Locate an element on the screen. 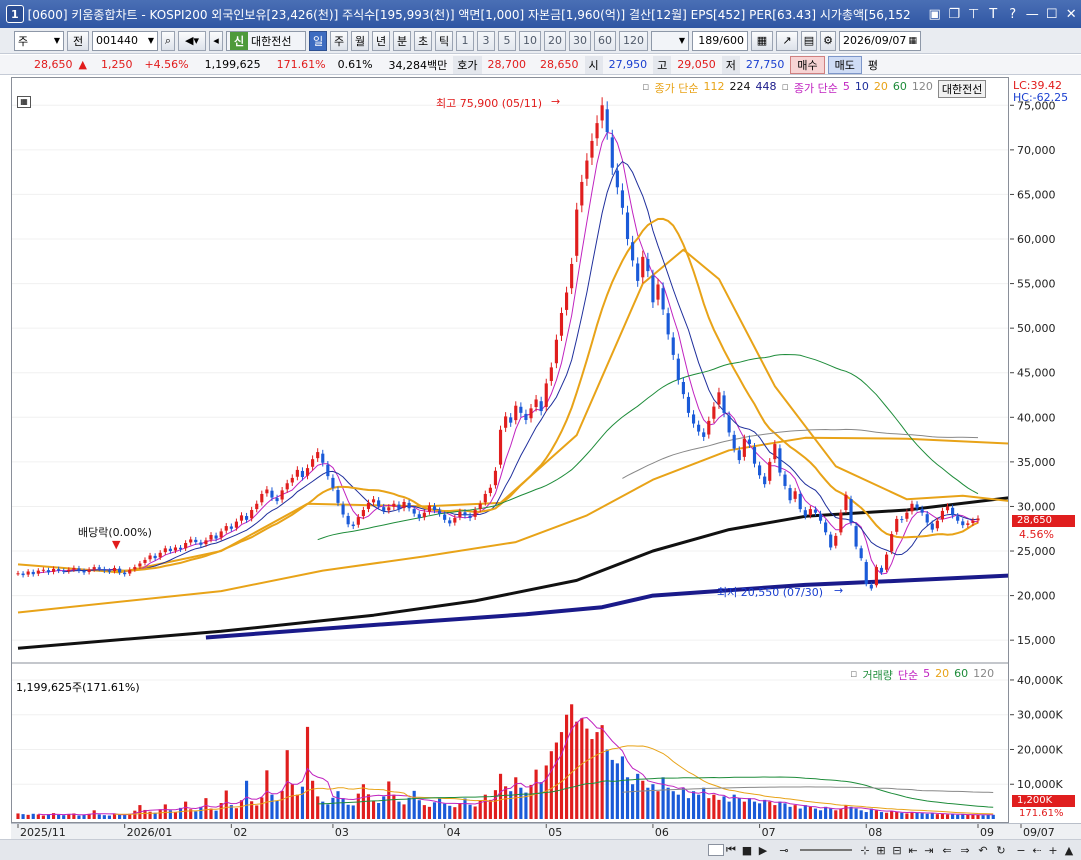 The width and height of the screenshot is (1081, 860). date-input: 2026/09/07 ▦ is located at coordinates (880, 40).